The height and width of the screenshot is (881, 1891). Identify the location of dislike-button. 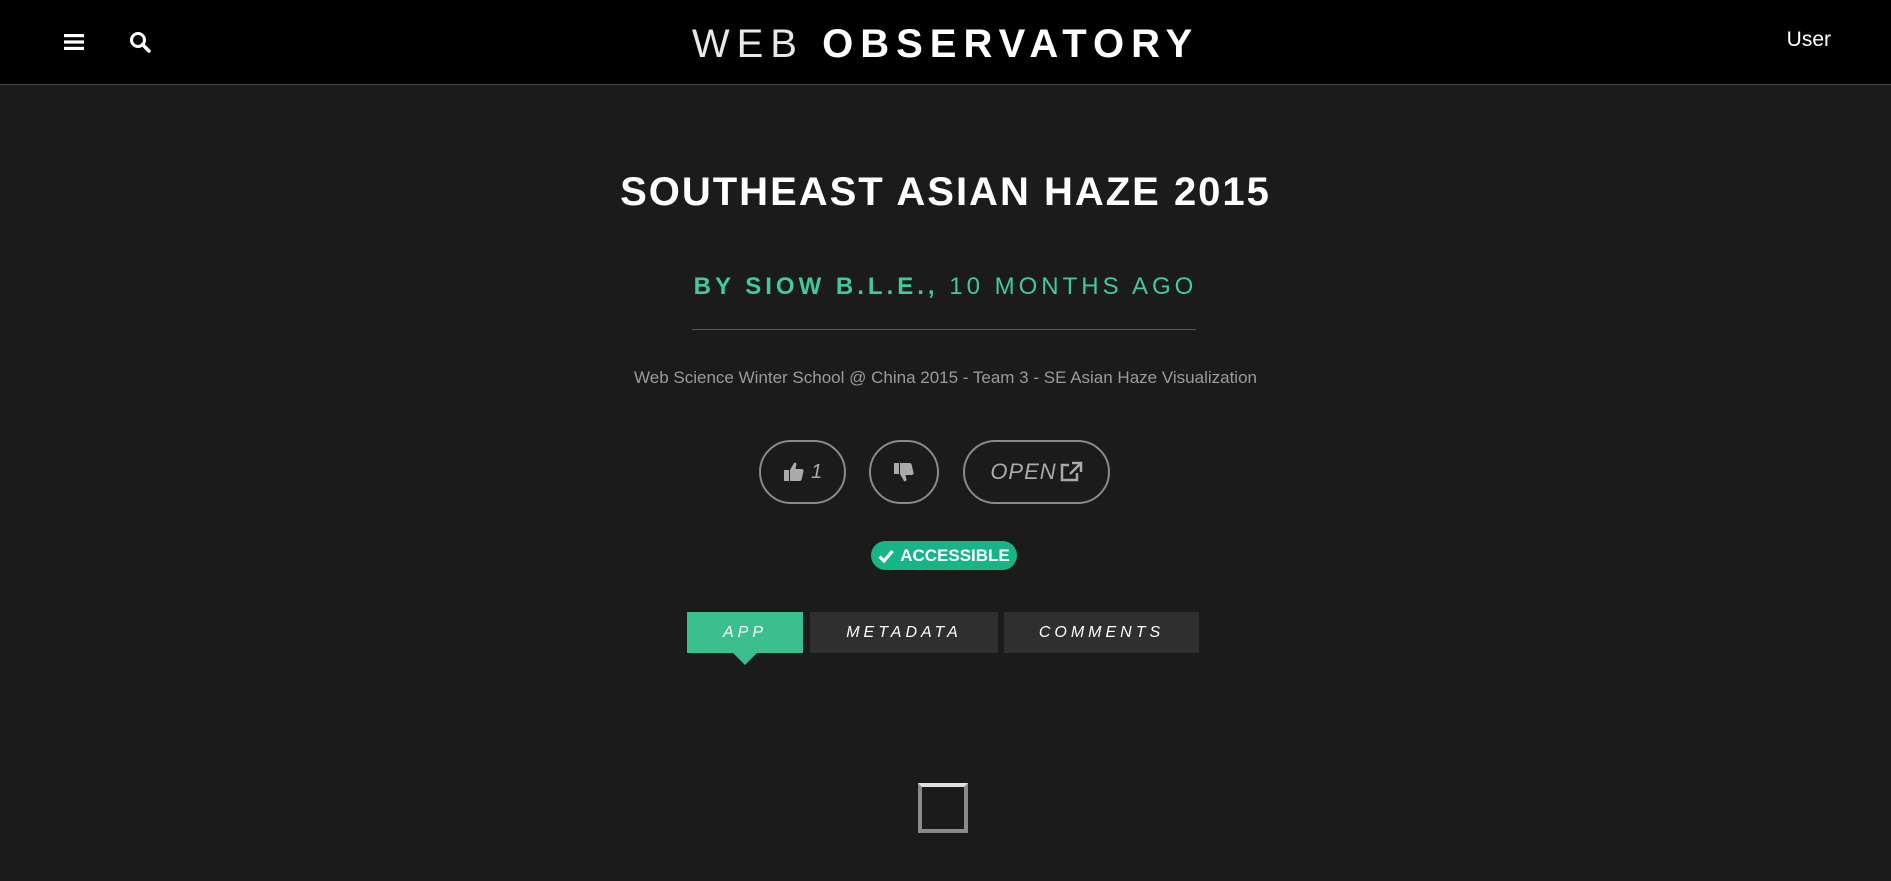
(904, 472).